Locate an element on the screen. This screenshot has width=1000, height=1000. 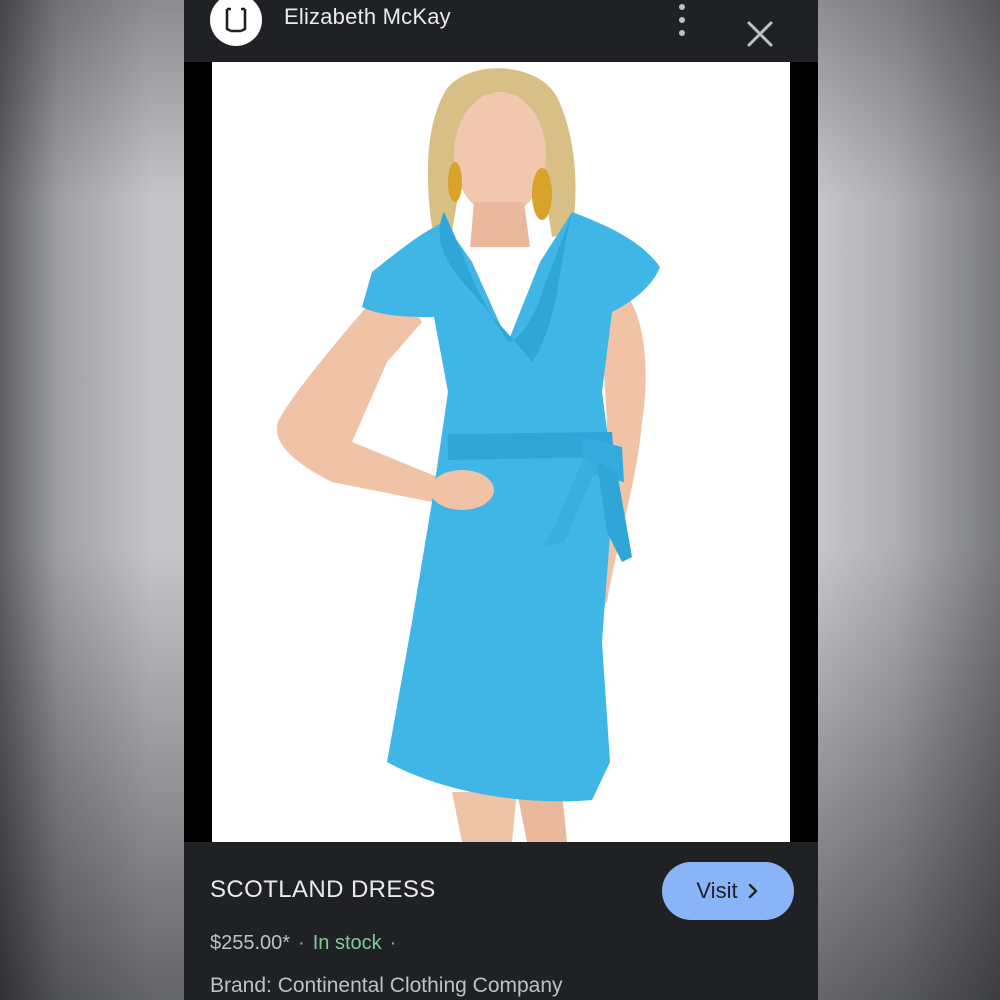
more-vert-icon is located at coordinates (682, 20).